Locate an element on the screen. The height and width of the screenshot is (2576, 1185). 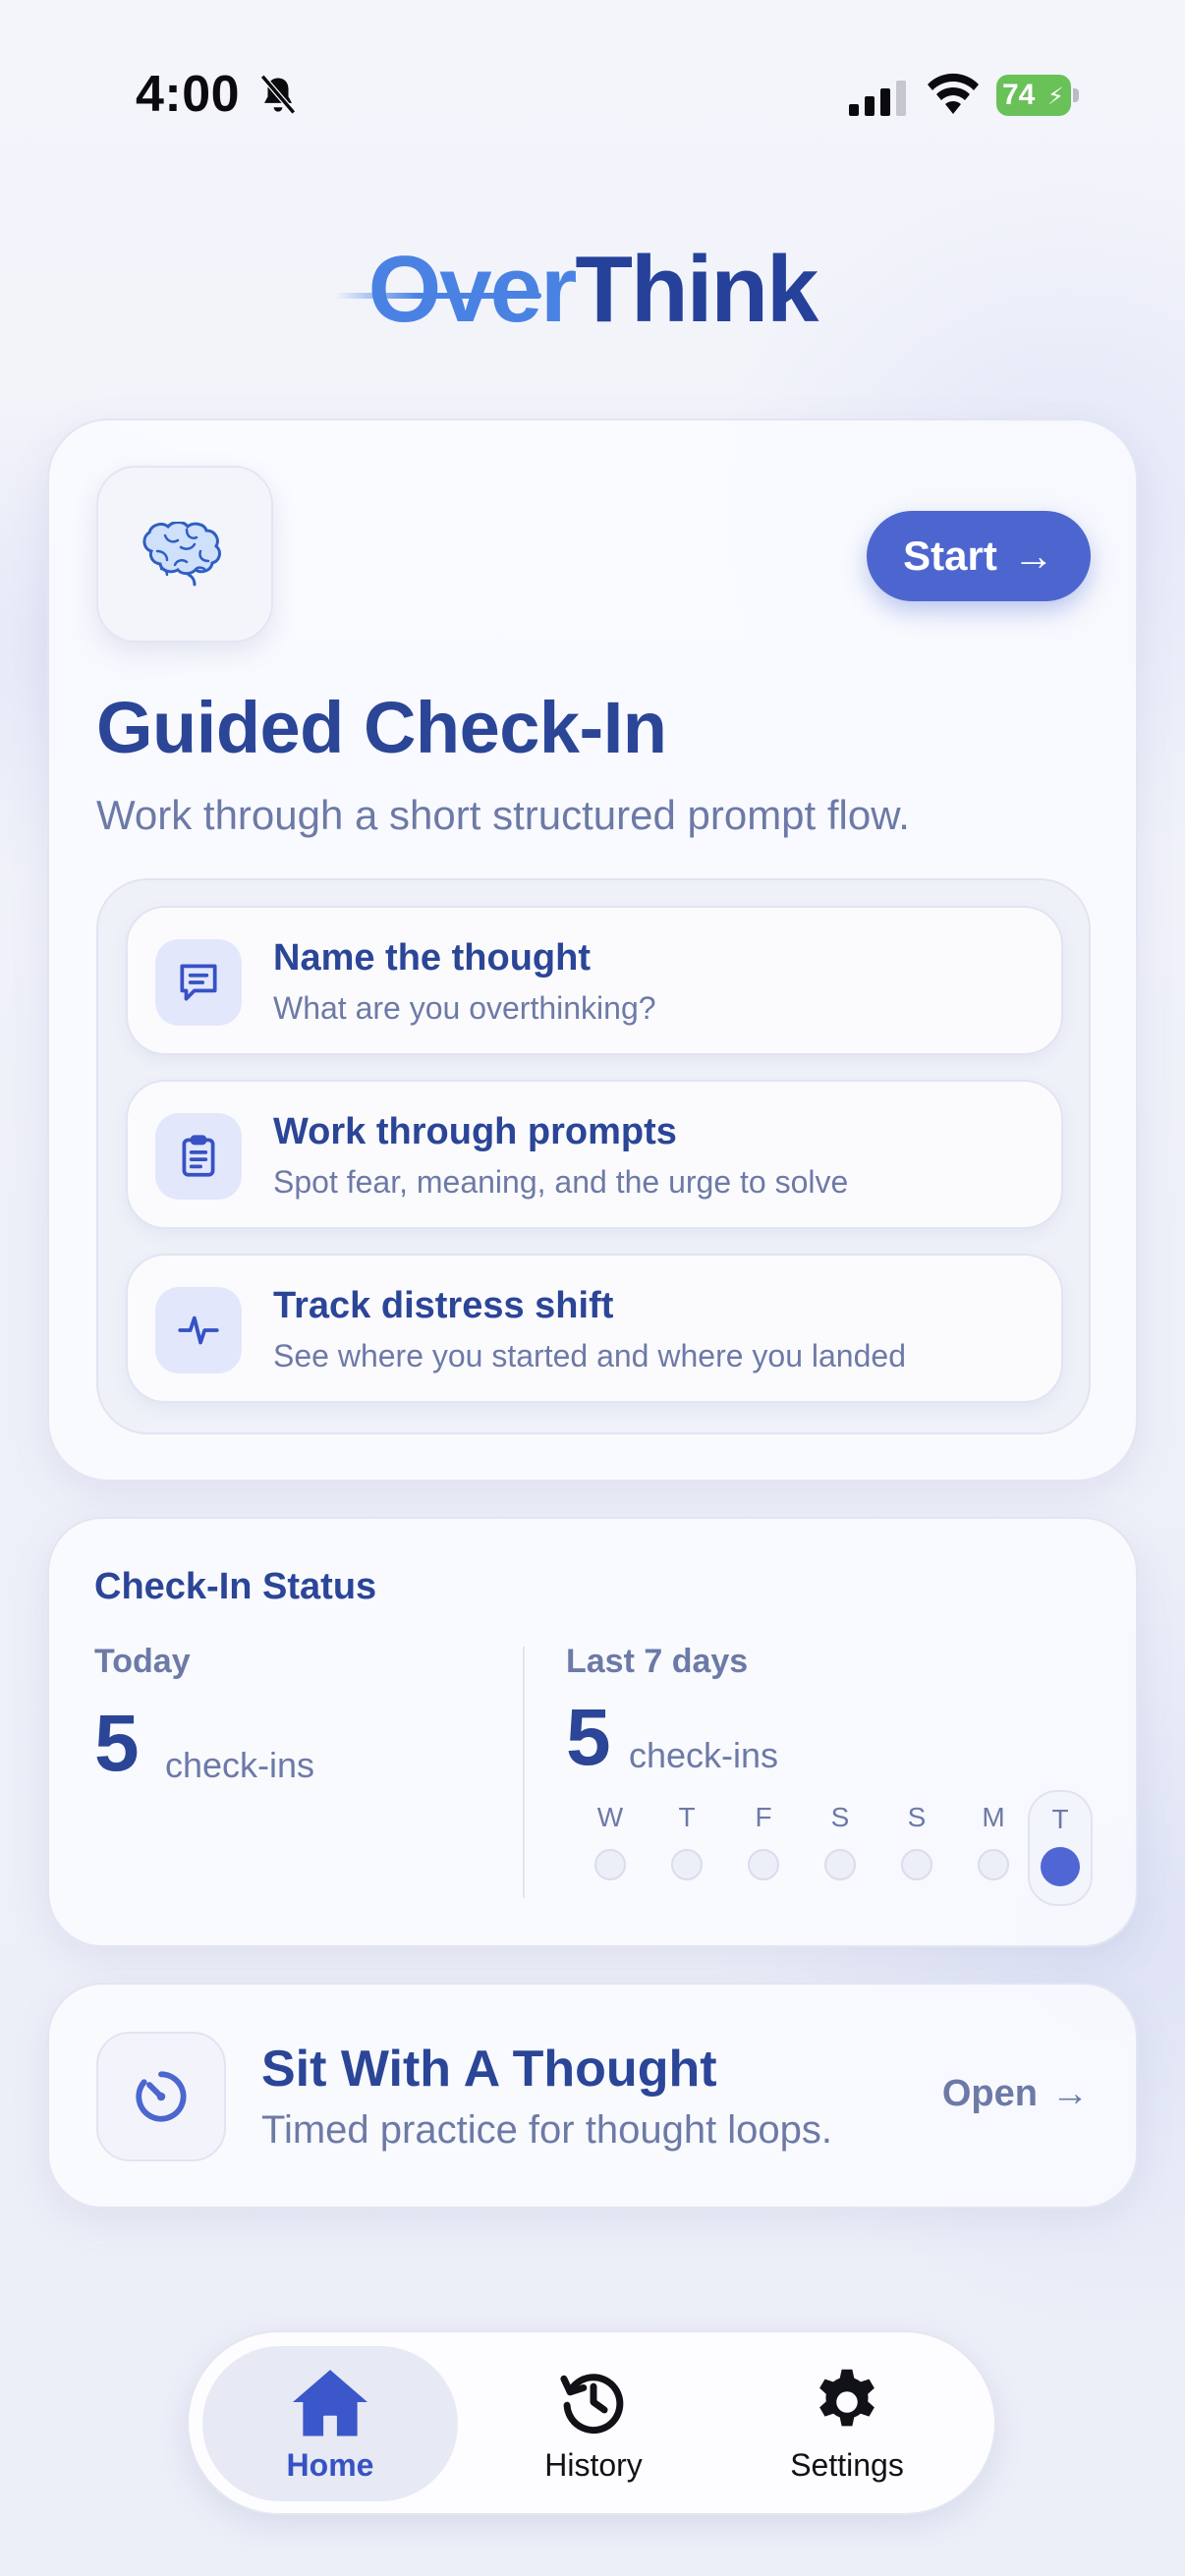
tab-settings: Settings is located at coordinates (847, 2423).